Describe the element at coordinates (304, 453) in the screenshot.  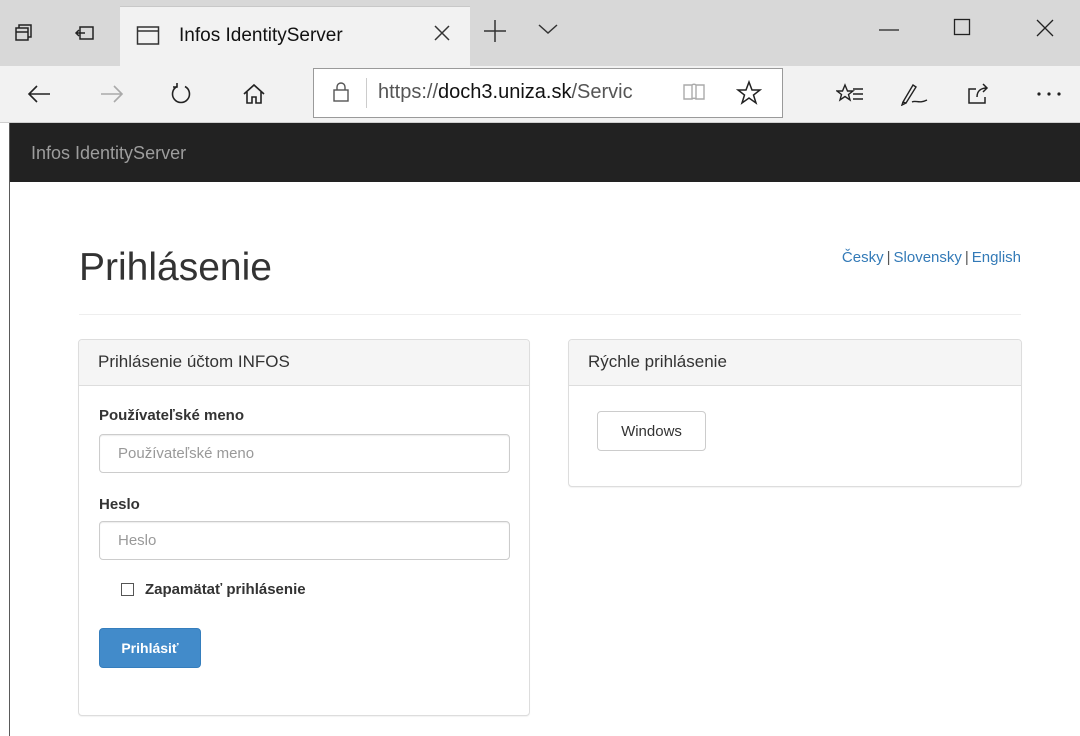
I see `username-input` at that location.